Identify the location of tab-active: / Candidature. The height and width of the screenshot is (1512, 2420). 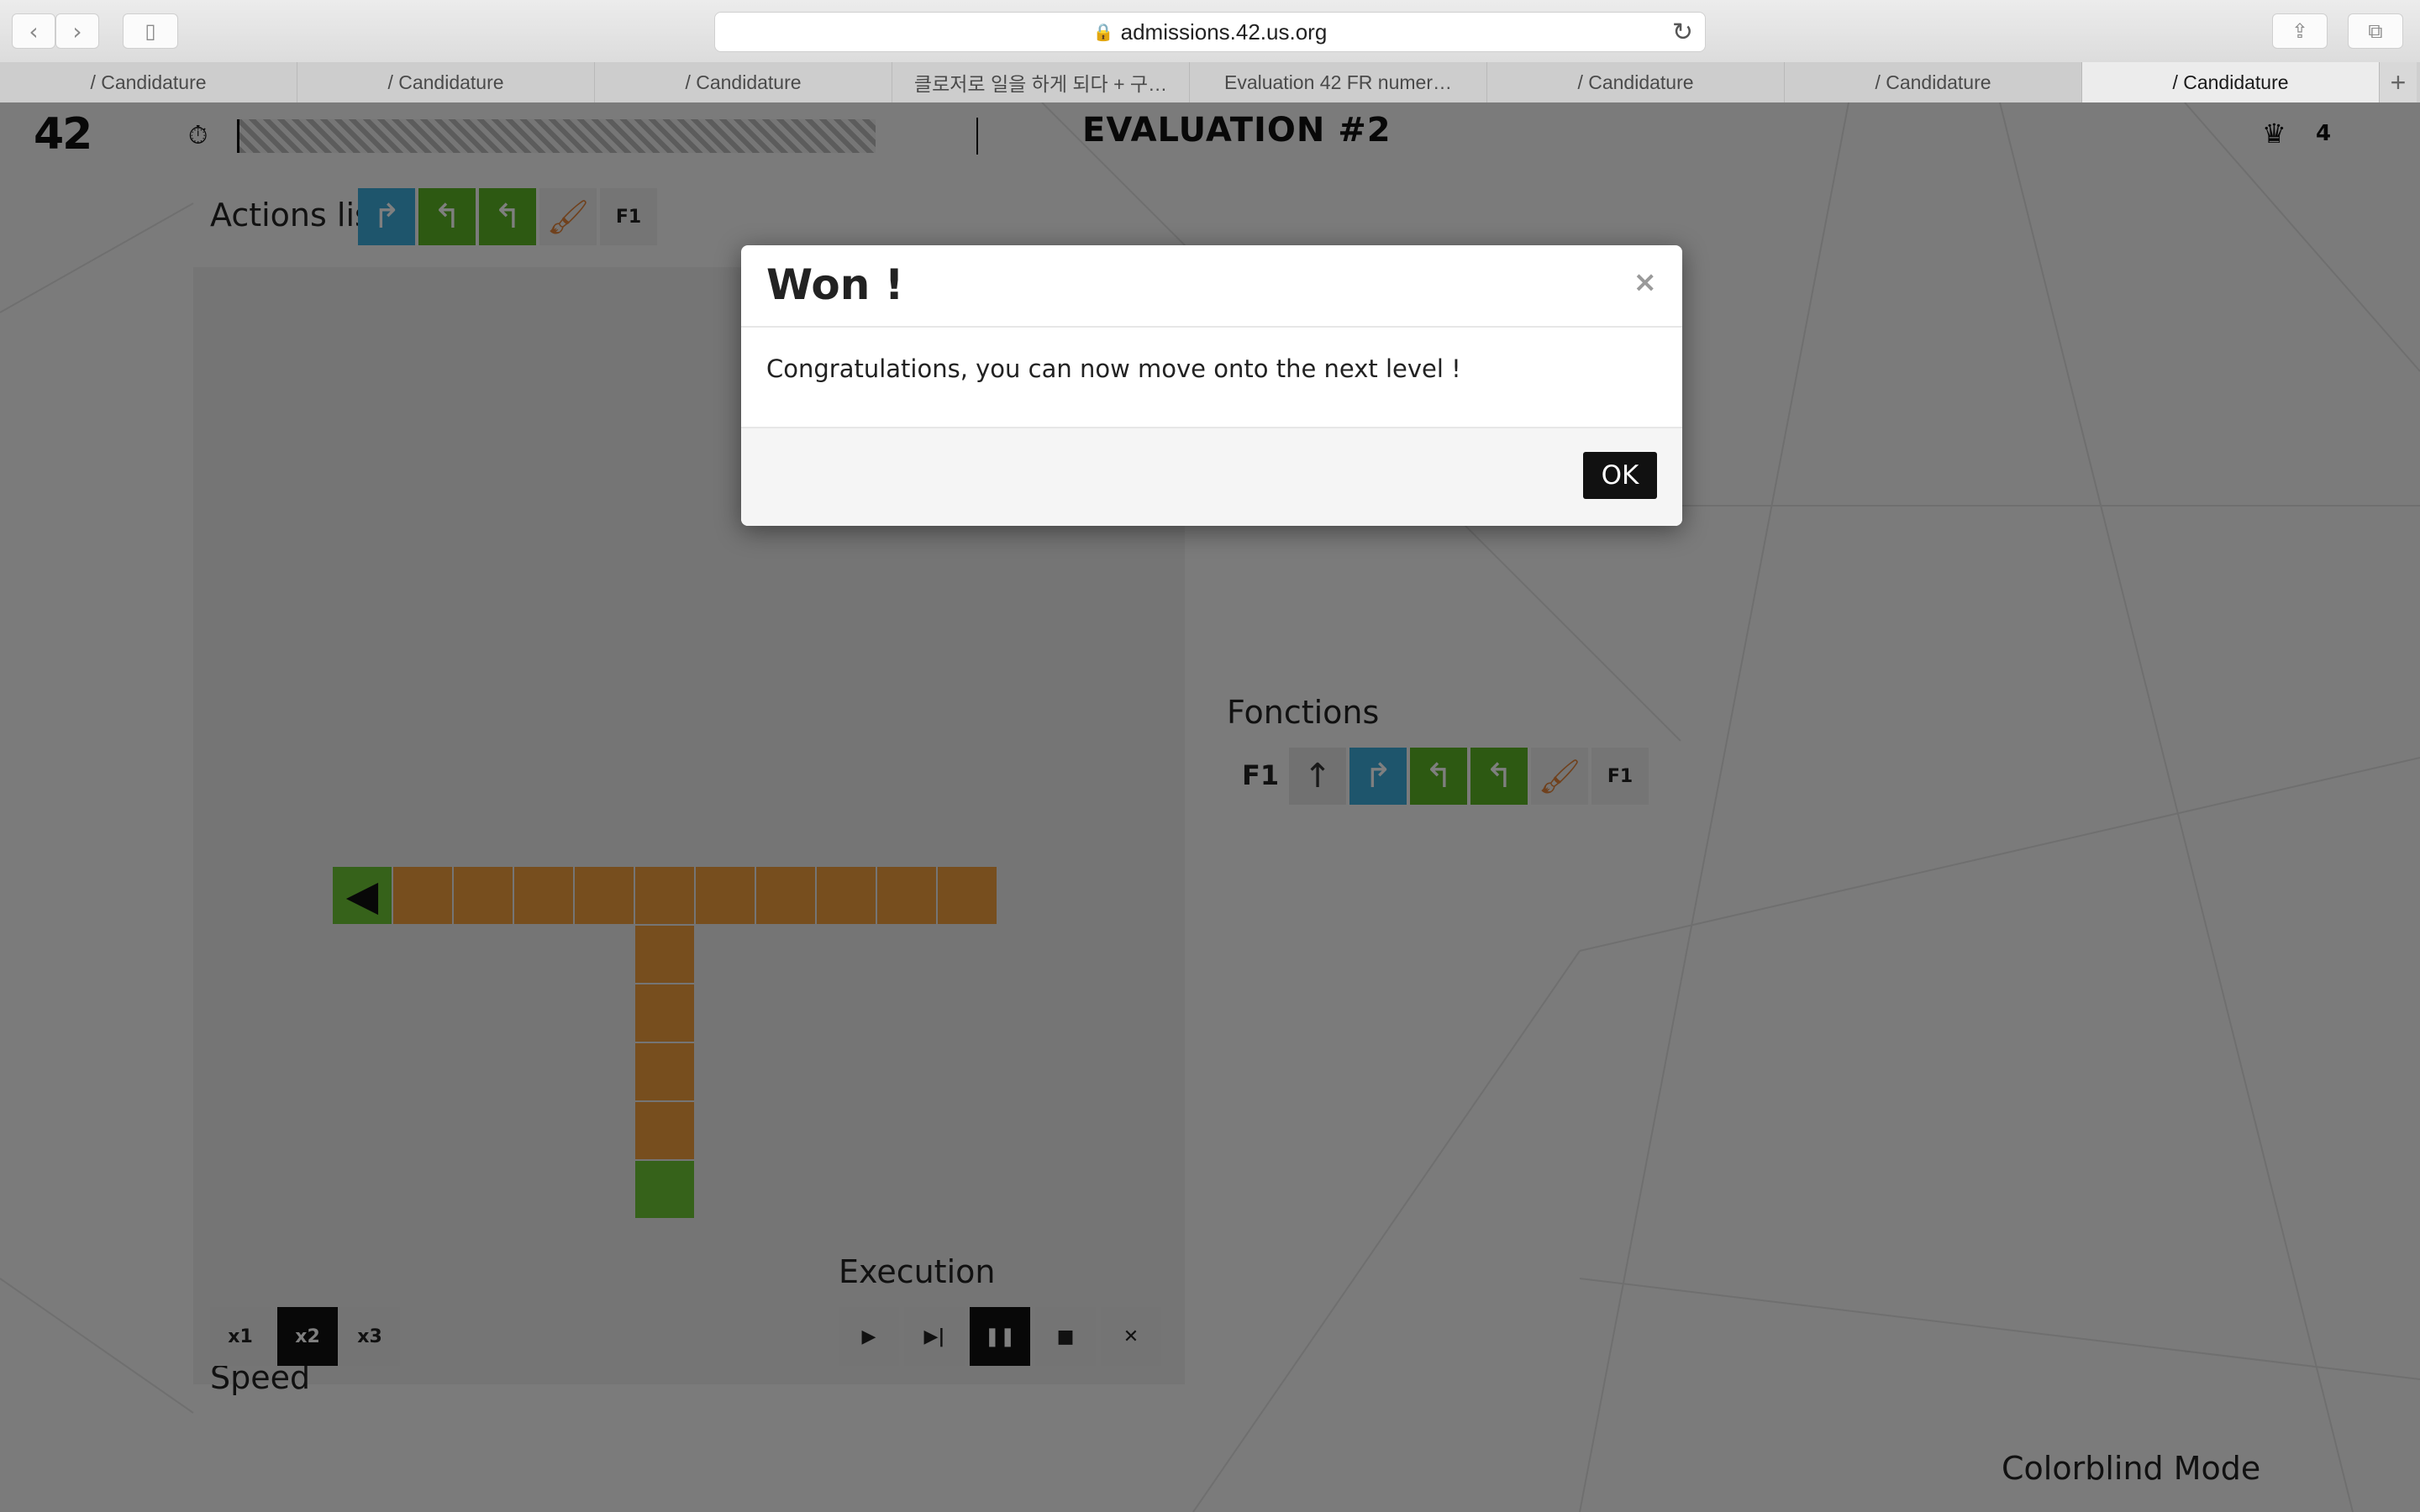
(2231, 82).